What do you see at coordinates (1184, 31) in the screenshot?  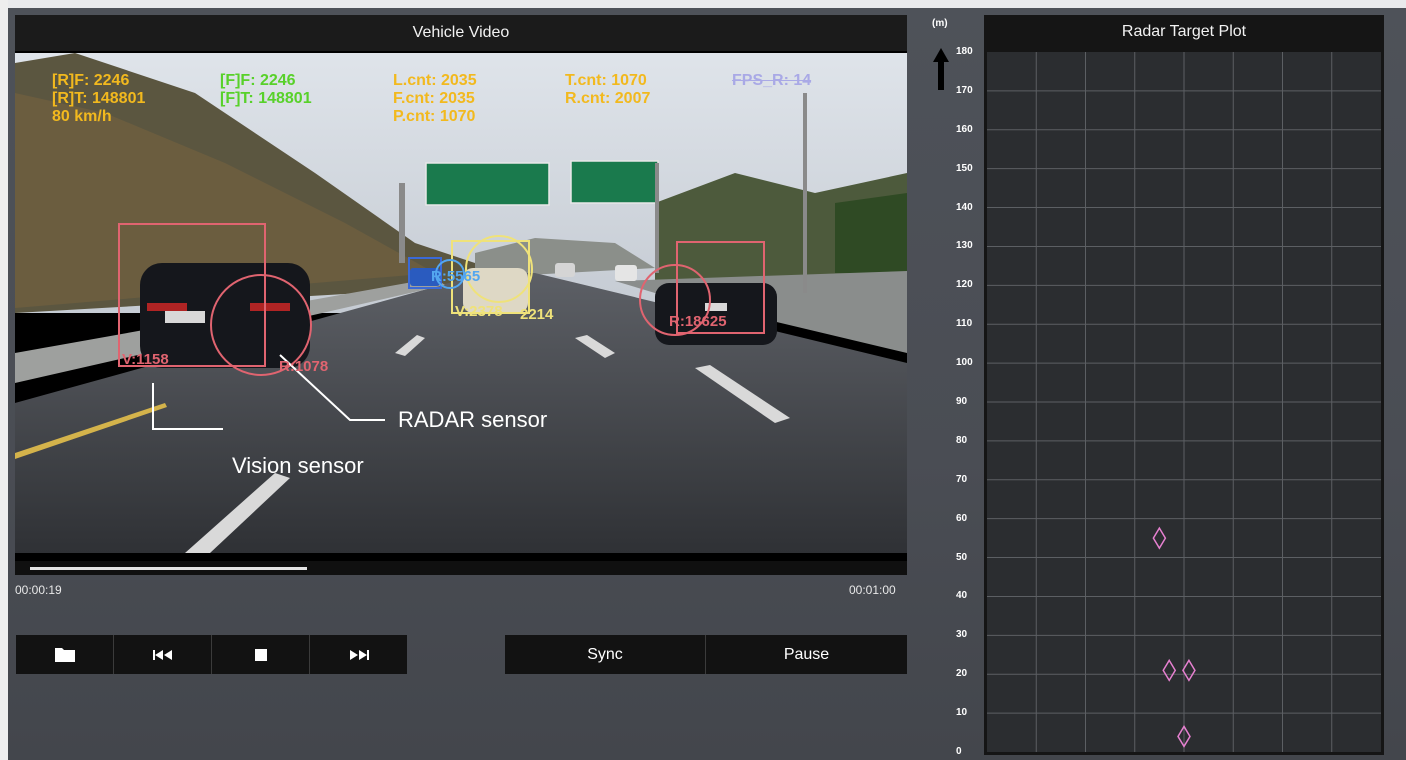 I see `radar-panel-title: Radar Target Plot` at bounding box center [1184, 31].